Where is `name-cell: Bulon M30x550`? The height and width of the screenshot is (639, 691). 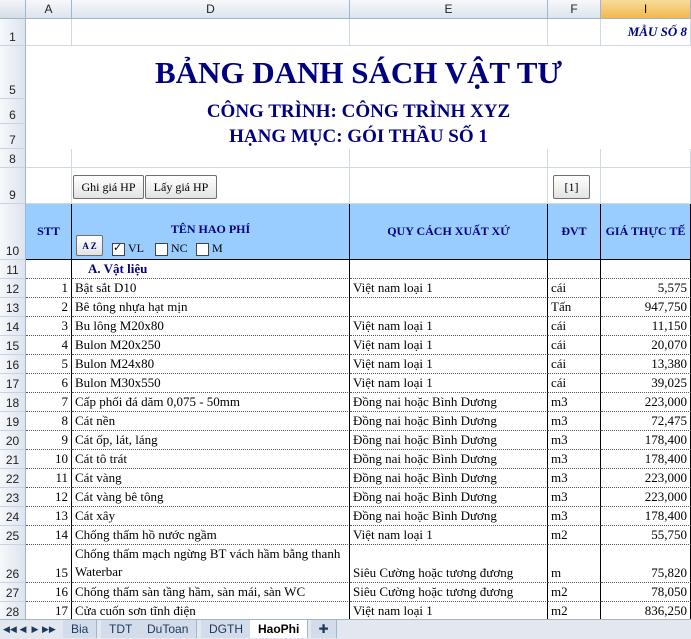 name-cell: Bulon M30x550 is located at coordinates (211, 383).